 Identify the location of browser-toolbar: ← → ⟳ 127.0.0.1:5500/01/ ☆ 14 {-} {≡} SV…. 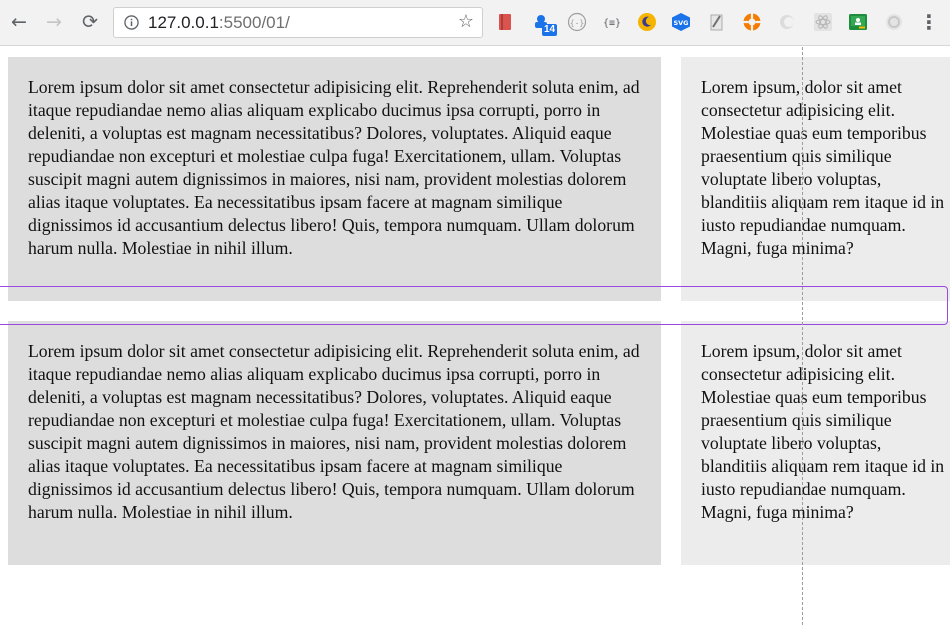
(475, 23).